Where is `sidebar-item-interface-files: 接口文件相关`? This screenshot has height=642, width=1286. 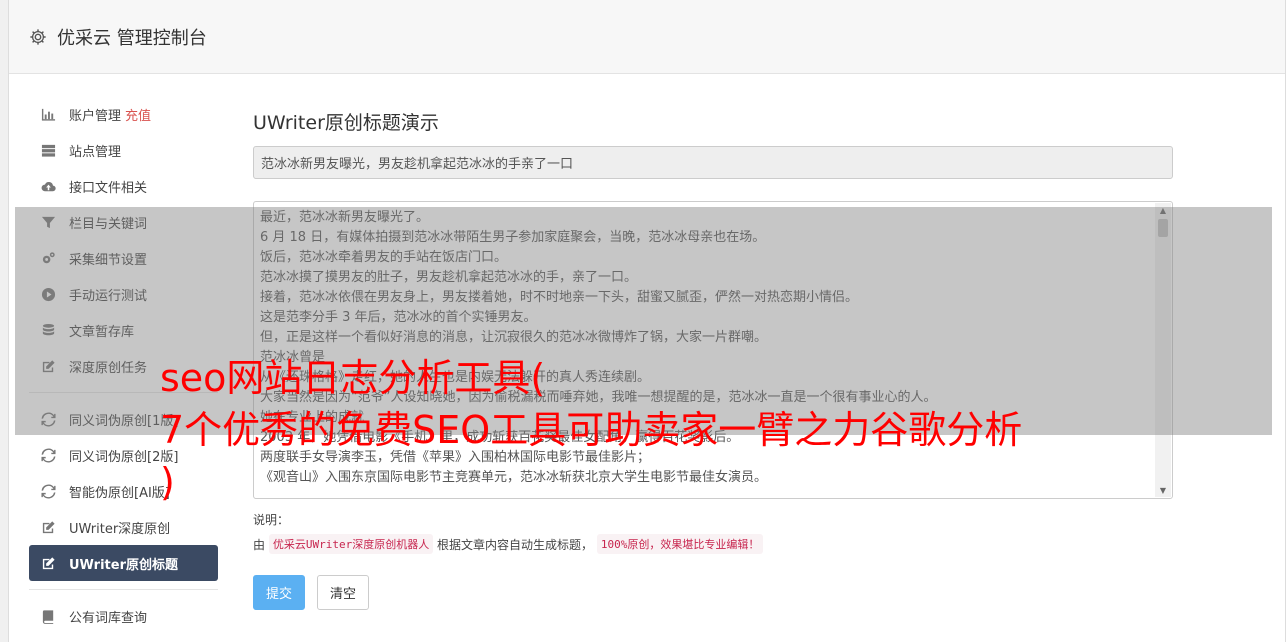
sidebar-item-interface-files: 接口文件相关 is located at coordinates (123, 186).